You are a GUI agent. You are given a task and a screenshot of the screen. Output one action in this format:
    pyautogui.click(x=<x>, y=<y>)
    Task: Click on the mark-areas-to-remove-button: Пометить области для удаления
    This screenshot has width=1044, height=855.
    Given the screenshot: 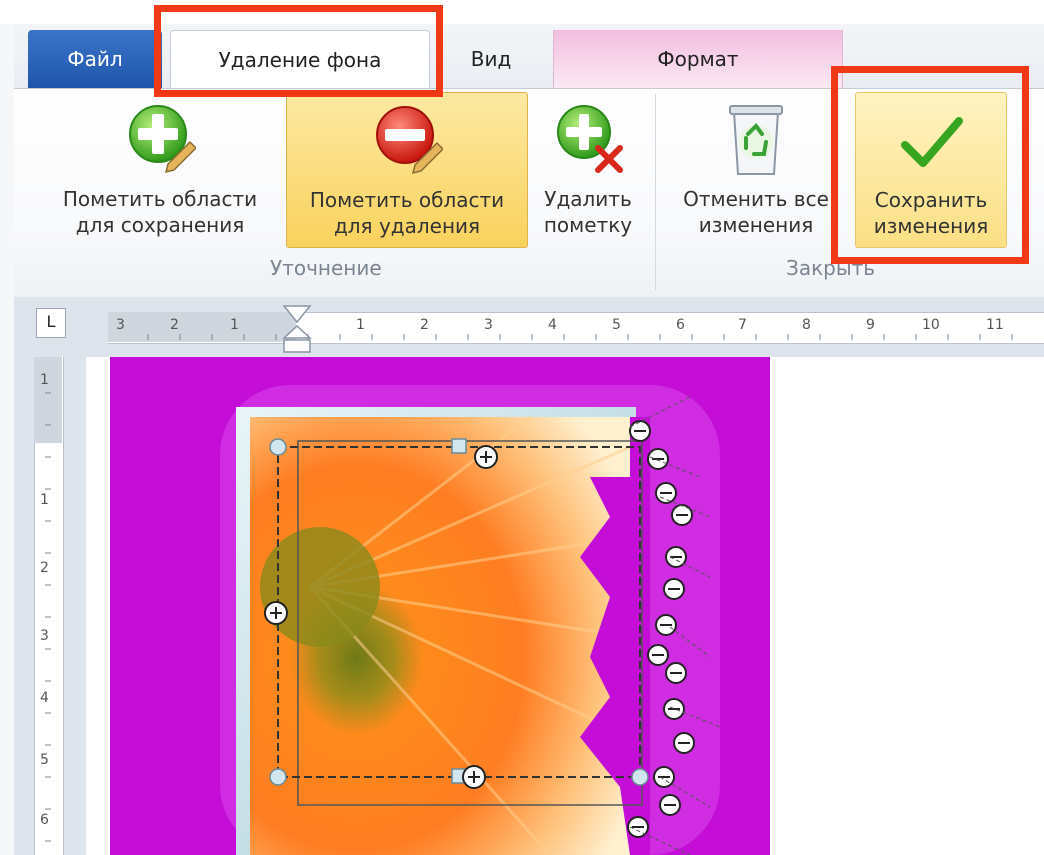 What is the action you would take?
    pyautogui.click(x=407, y=170)
    